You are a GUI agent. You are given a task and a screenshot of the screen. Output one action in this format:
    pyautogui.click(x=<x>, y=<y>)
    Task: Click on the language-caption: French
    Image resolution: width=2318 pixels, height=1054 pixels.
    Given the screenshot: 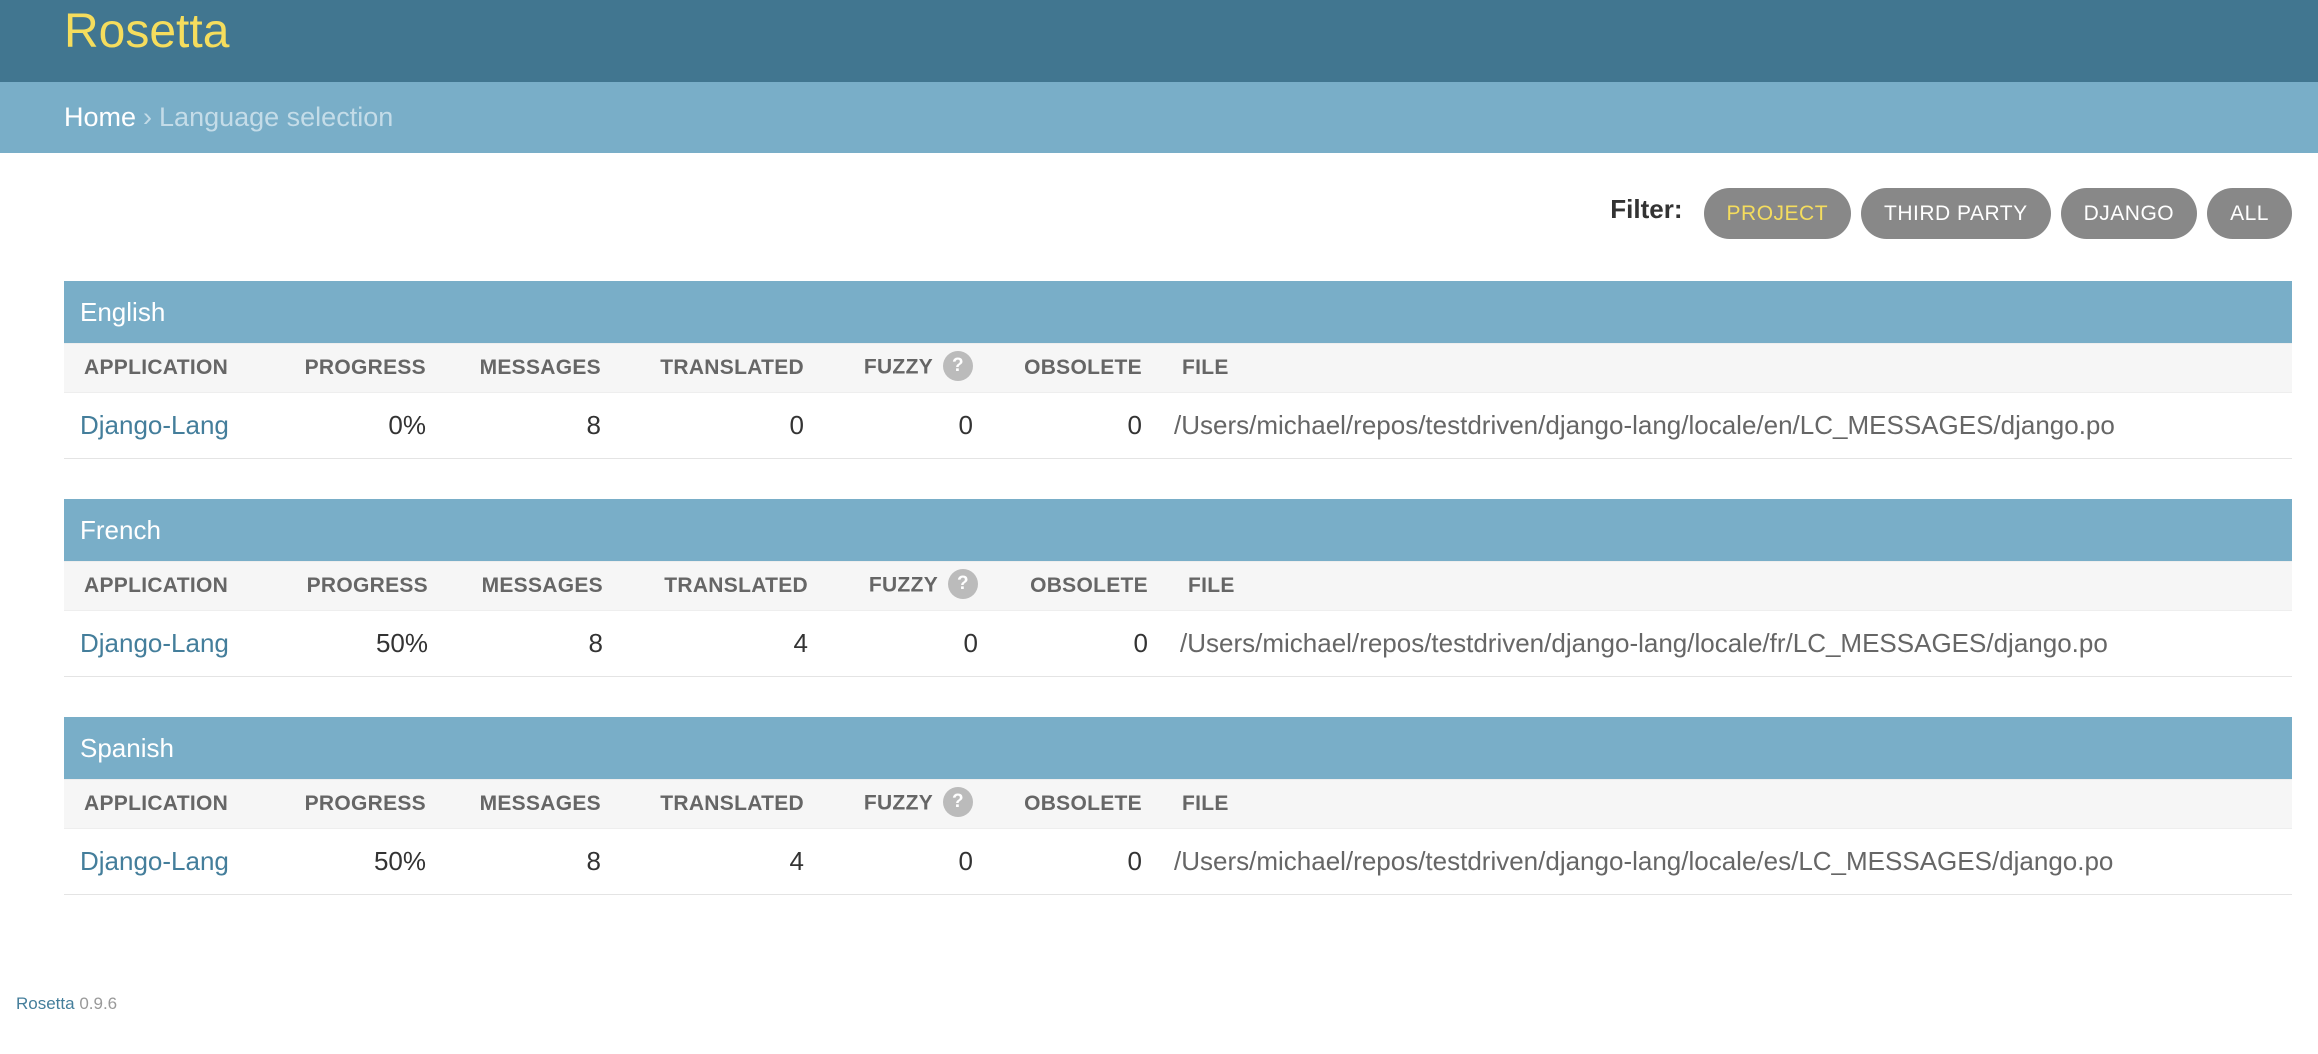 What is the action you would take?
    pyautogui.click(x=1178, y=530)
    